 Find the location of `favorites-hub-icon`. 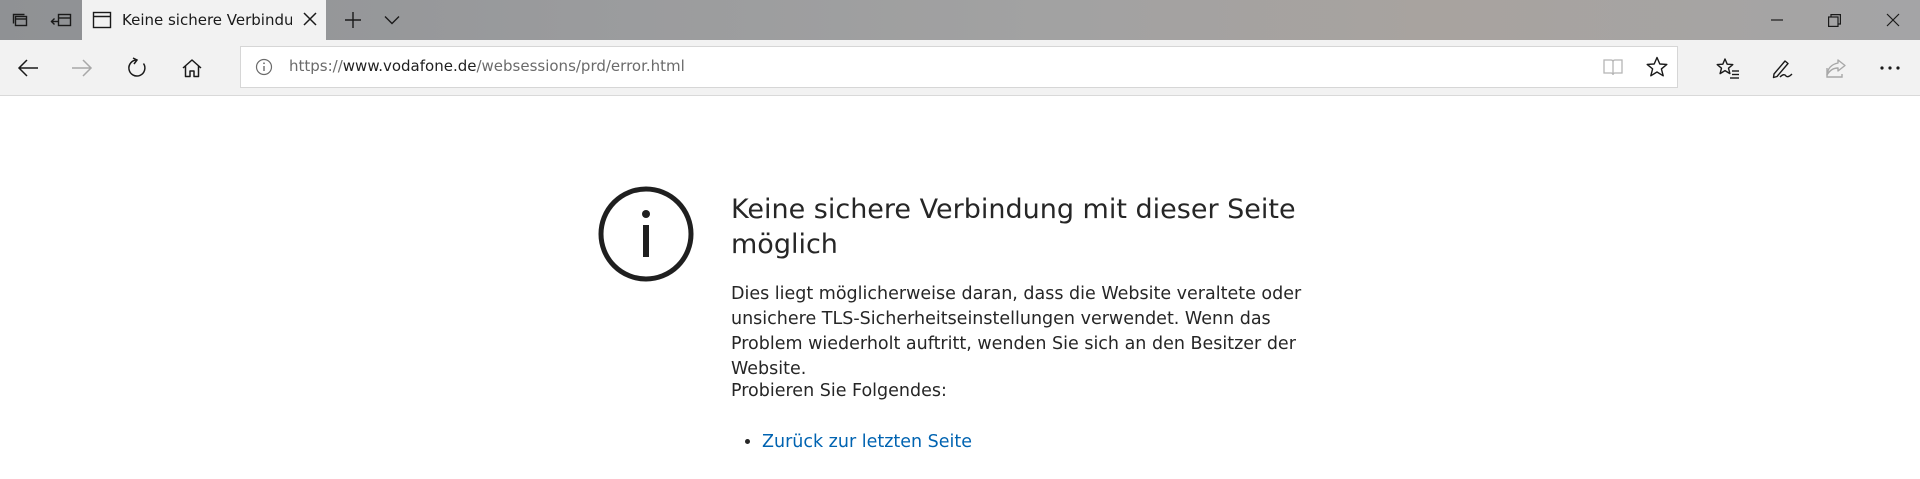

favorites-hub-icon is located at coordinates (1728, 68).